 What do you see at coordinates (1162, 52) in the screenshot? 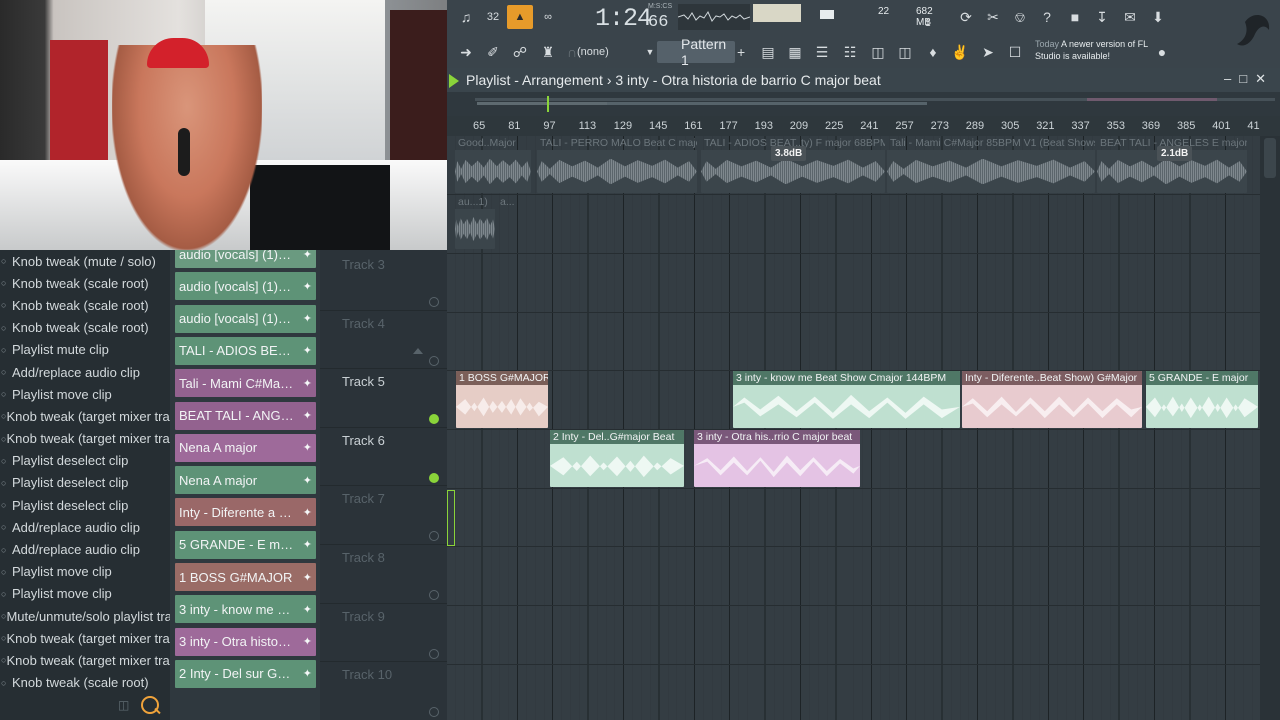
I see `globe-icon: ●` at bounding box center [1162, 52].